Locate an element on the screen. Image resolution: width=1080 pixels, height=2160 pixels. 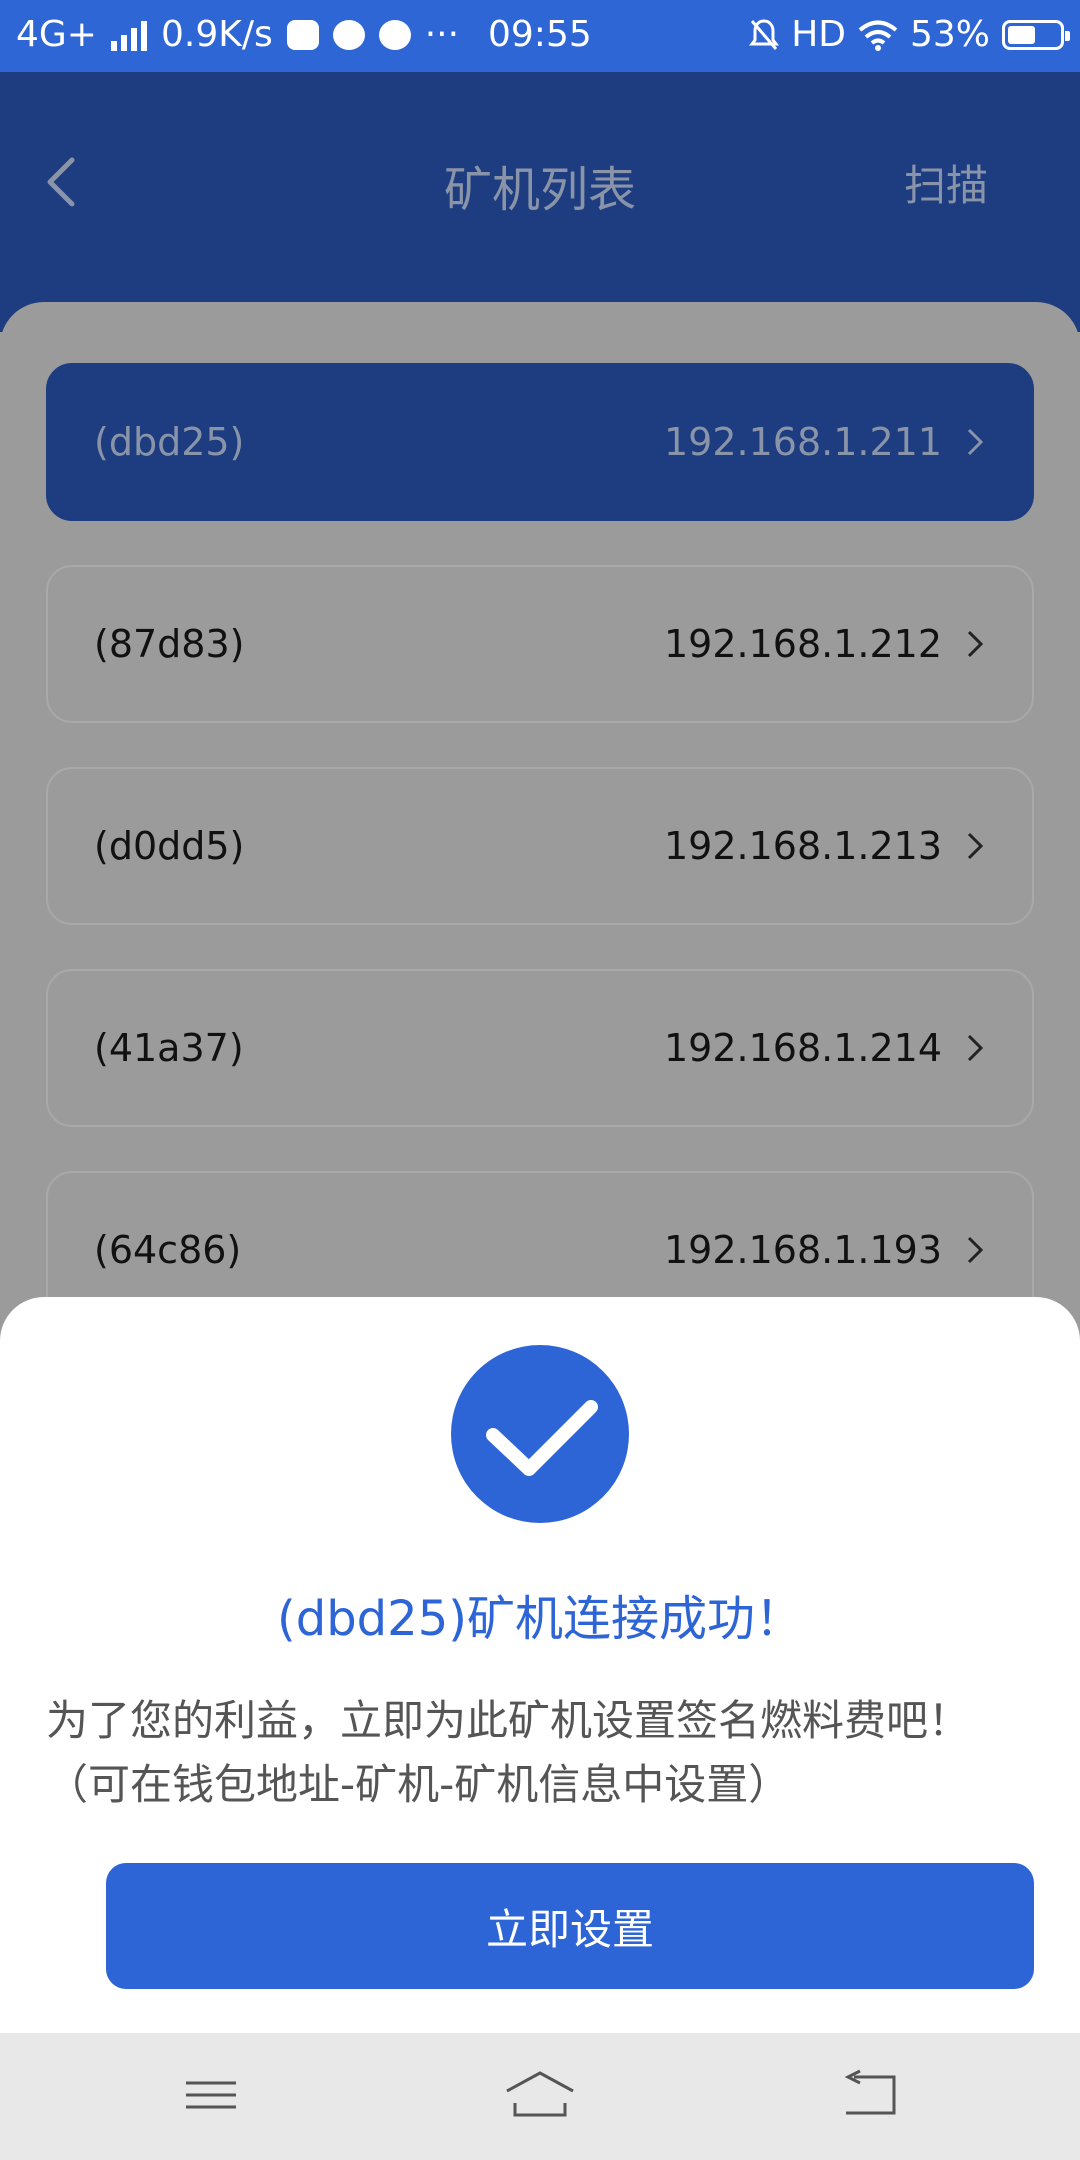
miner-name: (d0dd5) is located at coordinates (169, 846).